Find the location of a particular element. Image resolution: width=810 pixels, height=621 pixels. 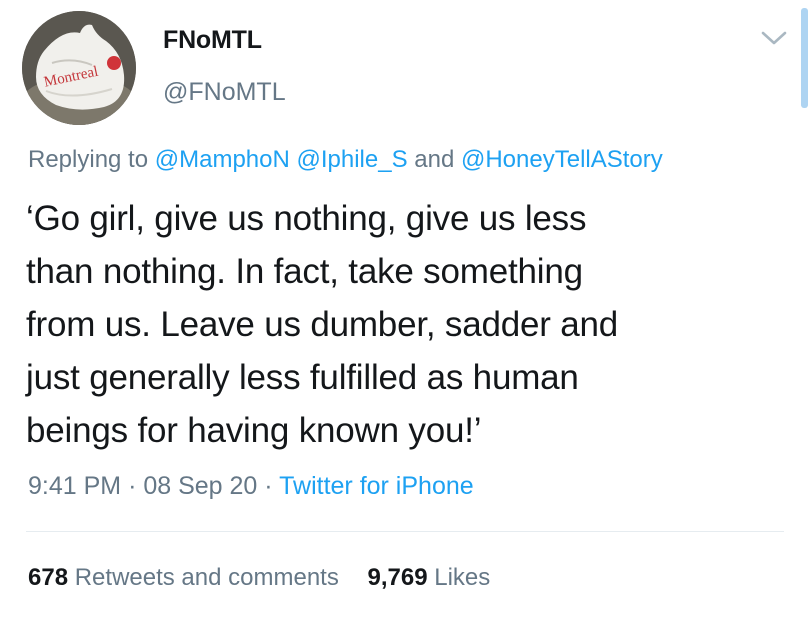

display-name: FNoMTL is located at coordinates (212, 40).